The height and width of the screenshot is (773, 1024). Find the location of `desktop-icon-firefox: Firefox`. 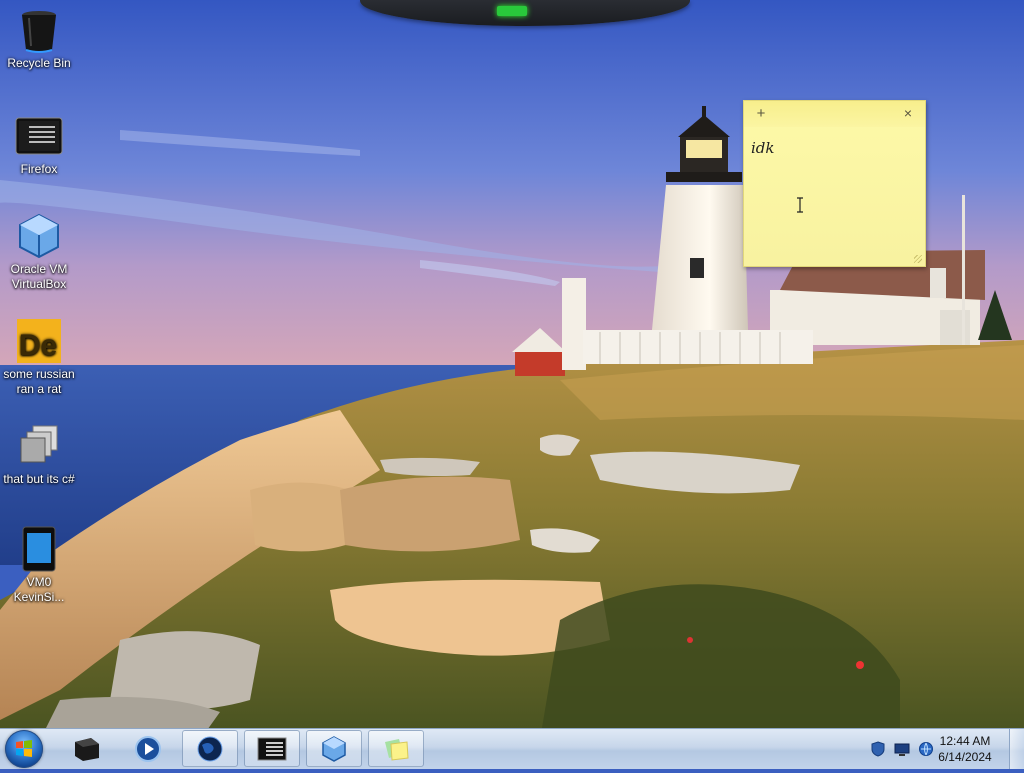

desktop-icon-firefox: Firefox is located at coordinates (39, 142).